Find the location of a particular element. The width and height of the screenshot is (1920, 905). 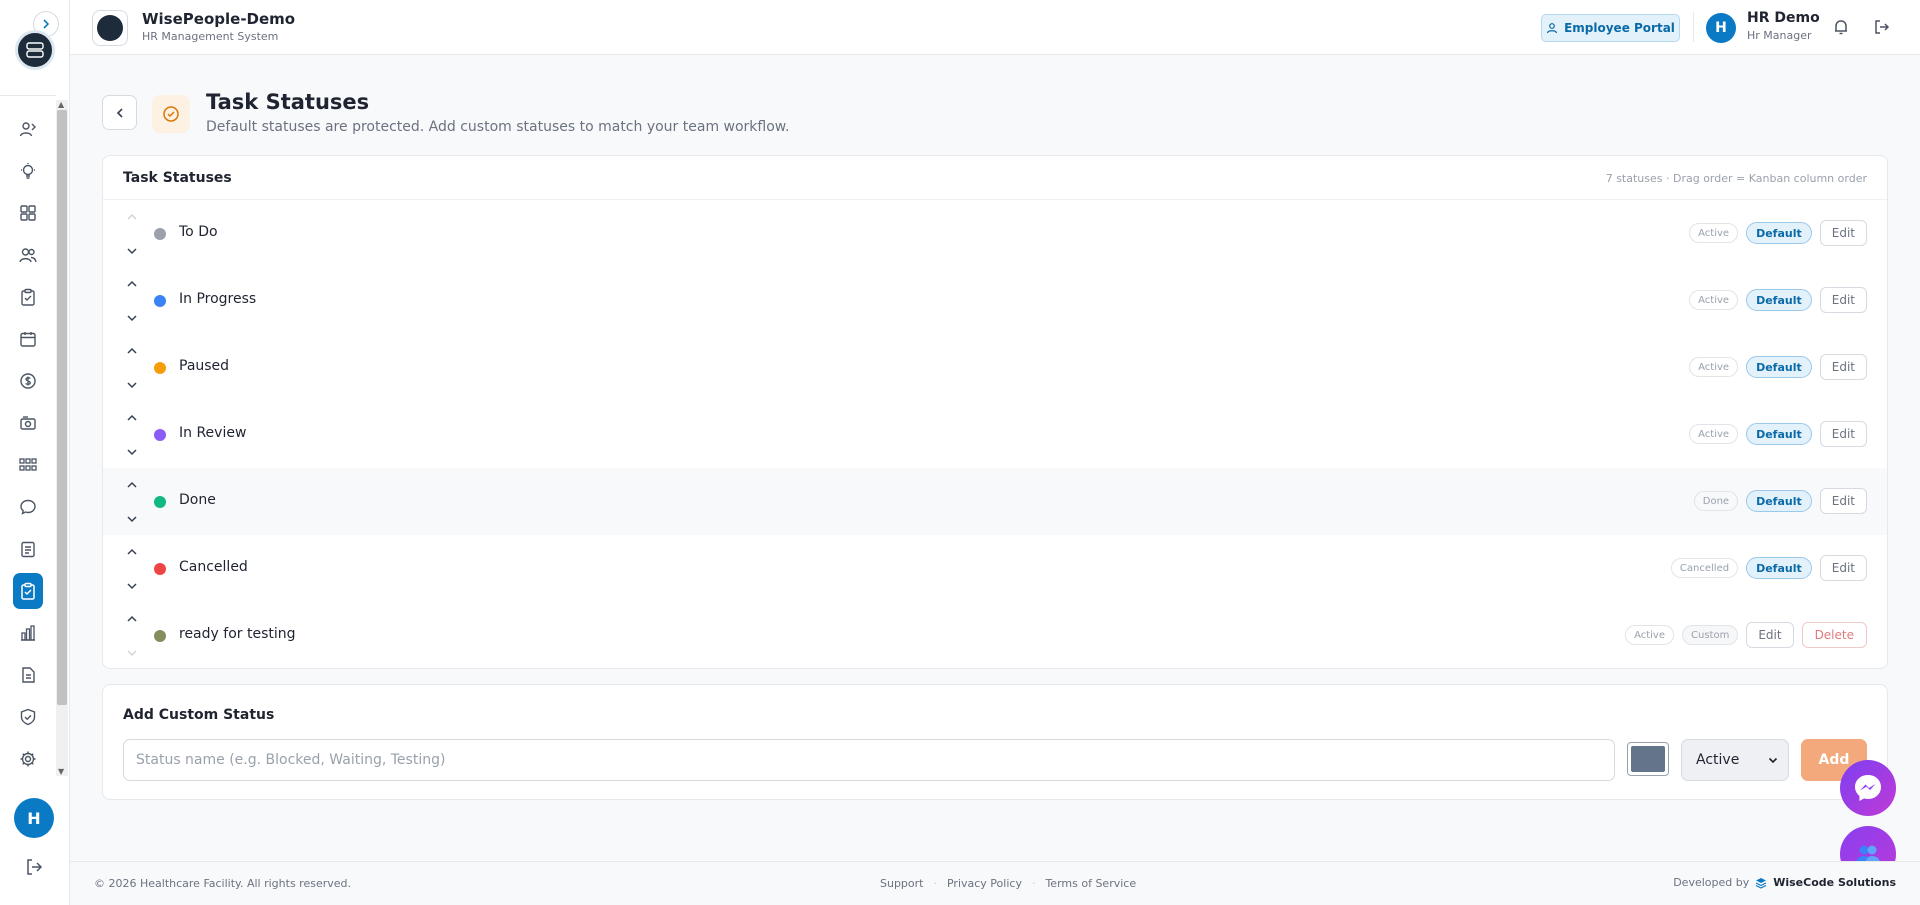

chevron-right-icon is located at coordinates (46, 24).